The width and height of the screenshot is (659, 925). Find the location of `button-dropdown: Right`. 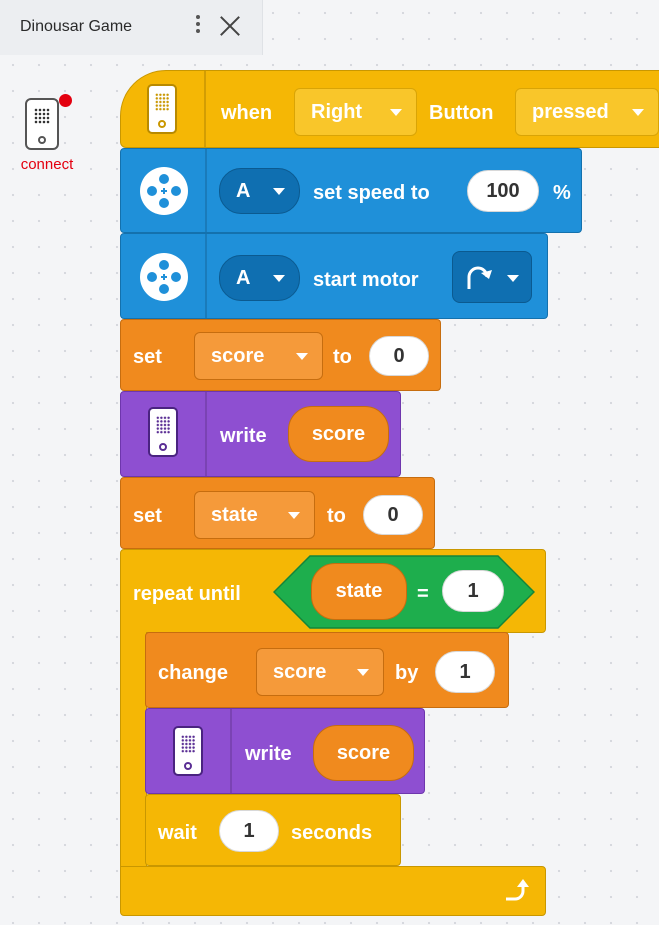

button-dropdown: Right is located at coordinates (355, 112).